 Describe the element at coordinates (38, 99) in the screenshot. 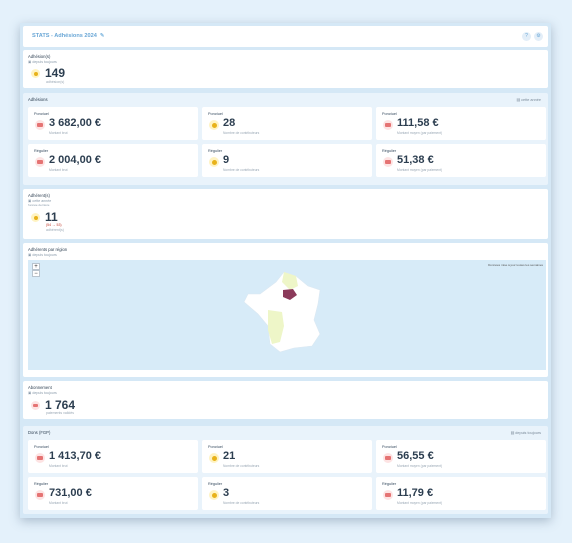

I see `section-title: Adhésions` at that location.